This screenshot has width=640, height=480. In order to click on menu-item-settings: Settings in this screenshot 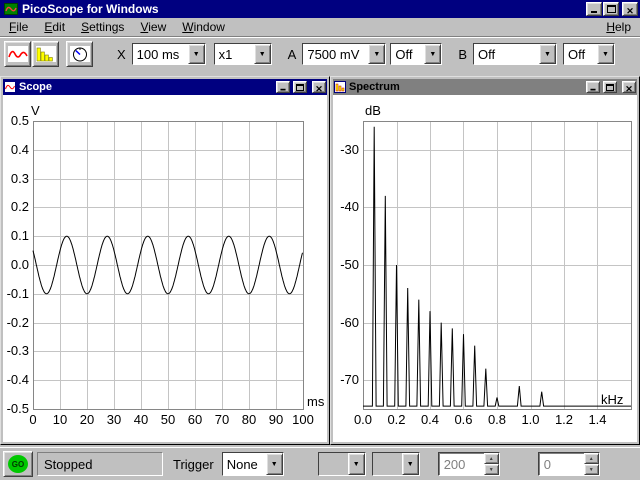, I will do `click(102, 27)`.